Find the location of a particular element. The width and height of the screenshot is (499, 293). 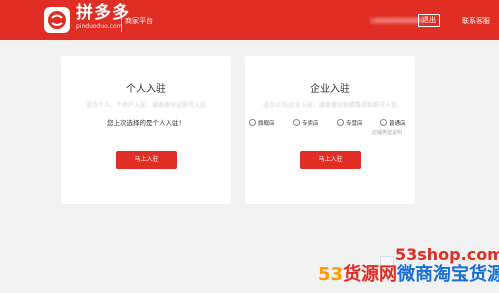

store-type-label: 普通店 is located at coordinates (397, 124).